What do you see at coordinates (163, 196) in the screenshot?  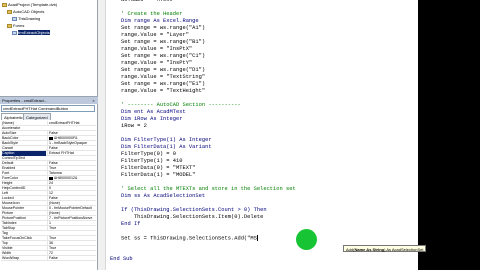 I see `code-line: Dim ss As AcadSelectionSet` at bounding box center [163, 196].